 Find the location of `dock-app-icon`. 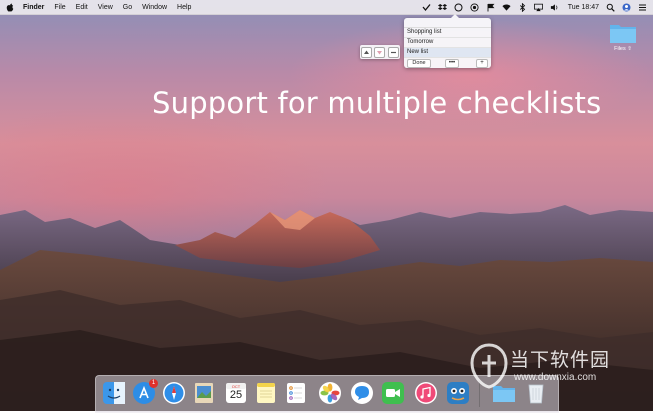

dock-app-icon is located at coordinates (458, 393).